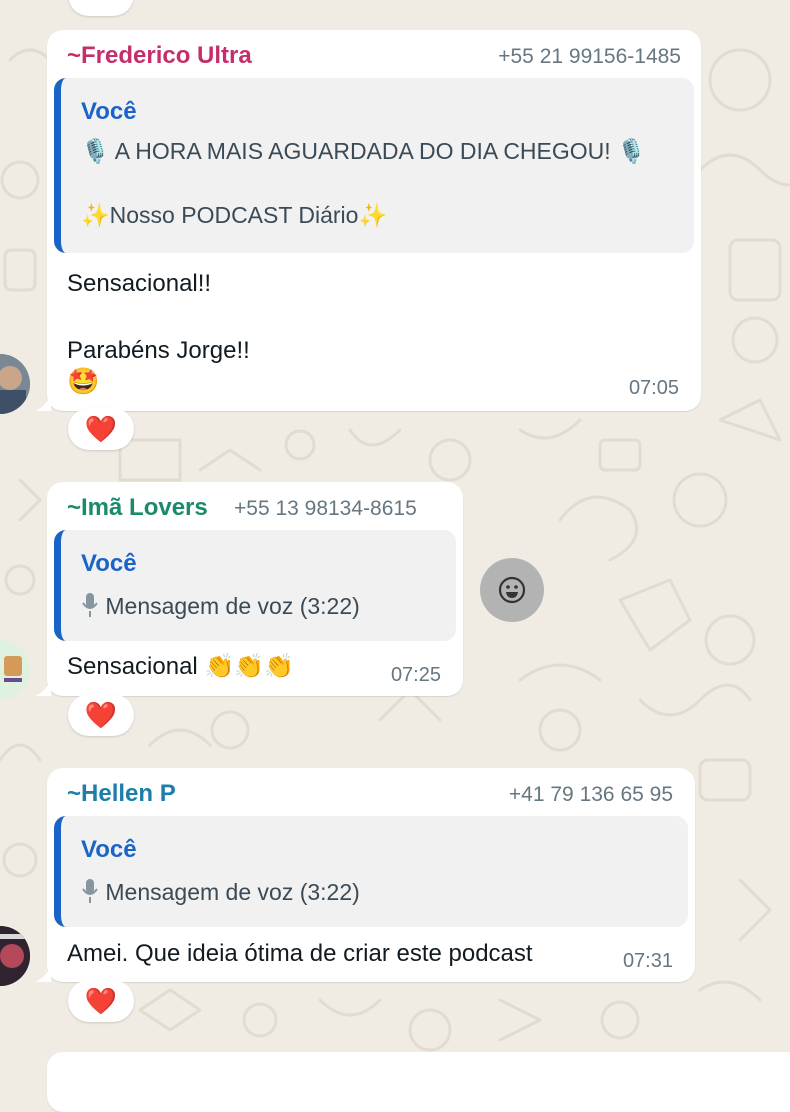  I want to click on clapping-hands-emoji-icon: 👏👏👏, so click(249, 666).